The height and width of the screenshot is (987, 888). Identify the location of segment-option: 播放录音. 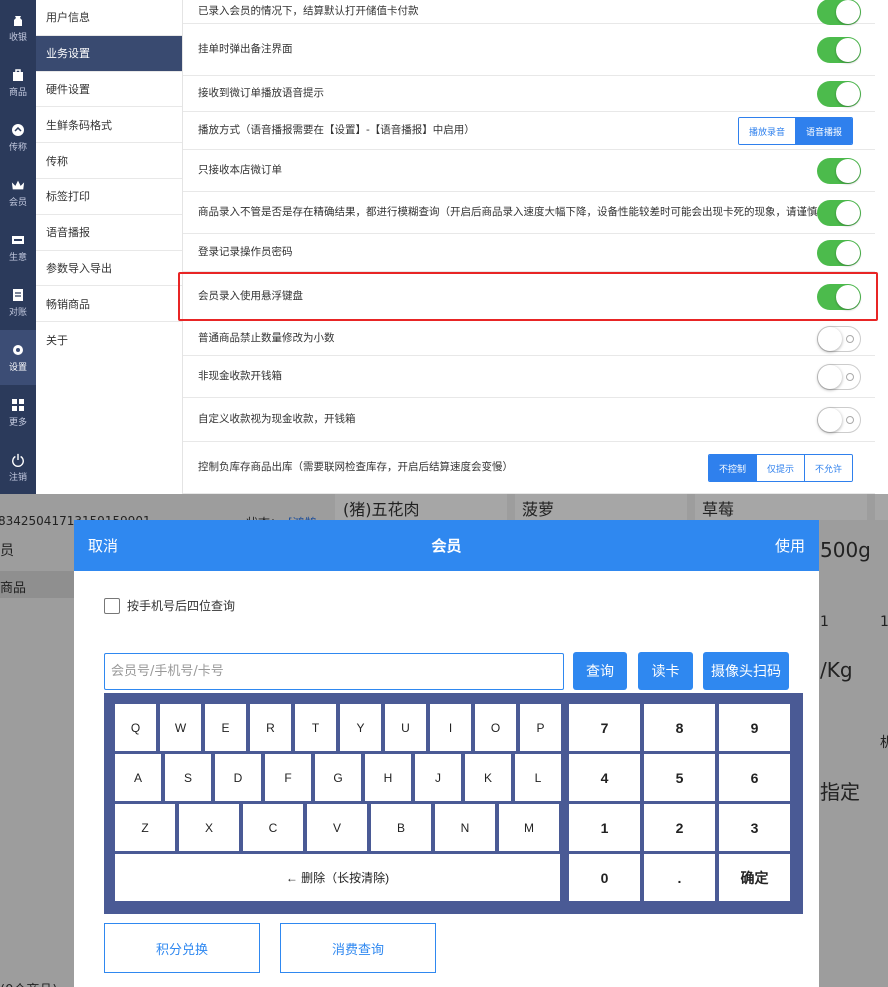
(766, 131).